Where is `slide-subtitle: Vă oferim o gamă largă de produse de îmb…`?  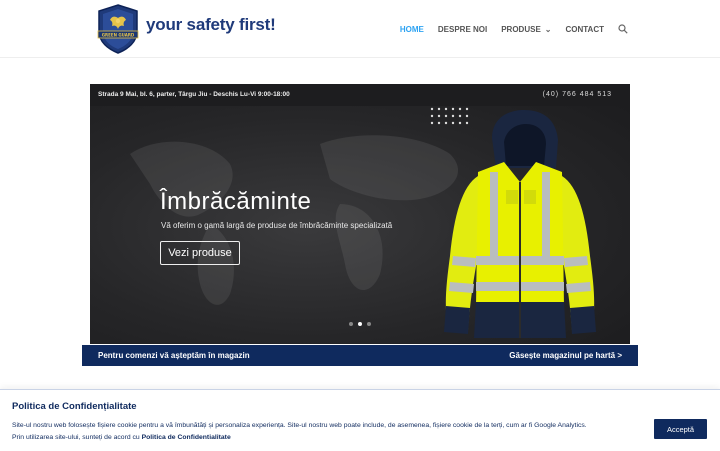 slide-subtitle: Vă oferim o gamă largă de produse de îmb… is located at coordinates (277, 225).